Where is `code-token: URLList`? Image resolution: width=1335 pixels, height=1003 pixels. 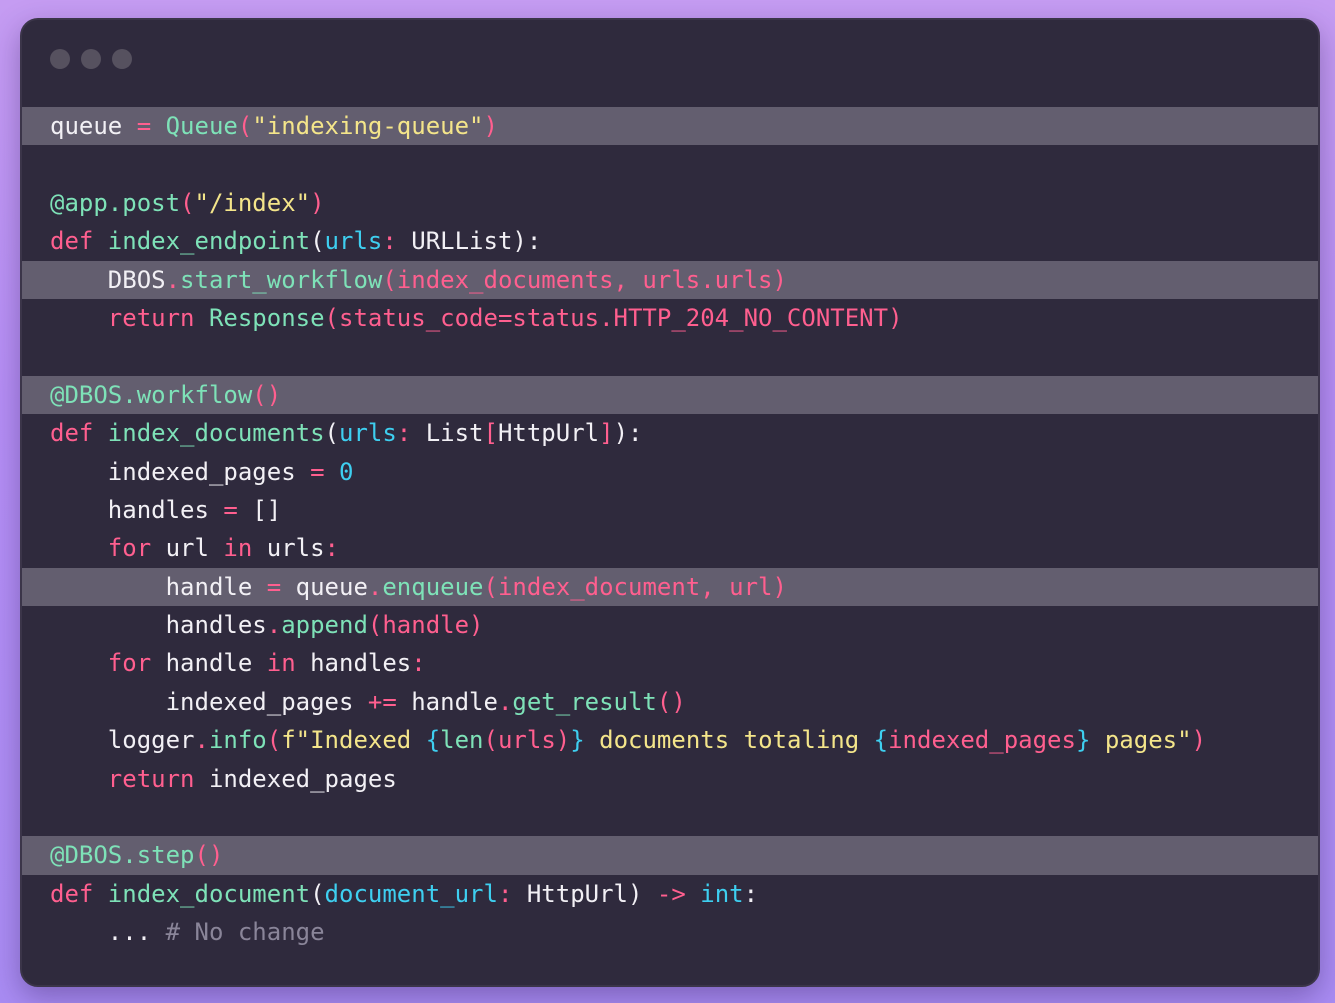 code-token: URLList is located at coordinates (462, 241).